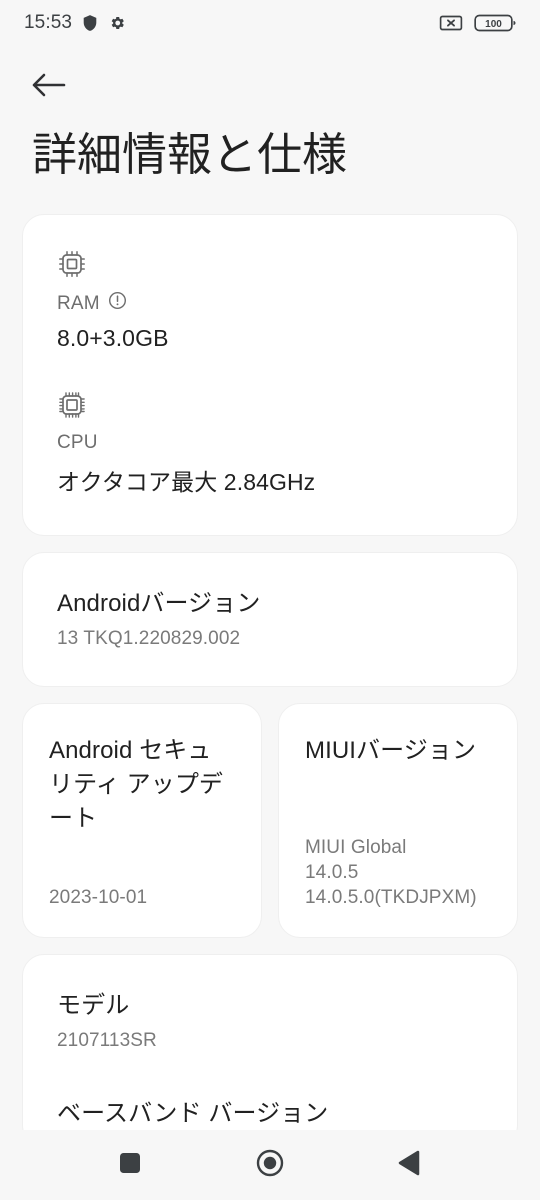 This screenshot has width=540, height=1200. I want to click on android-version-title: Androidバージョン, so click(159, 603).